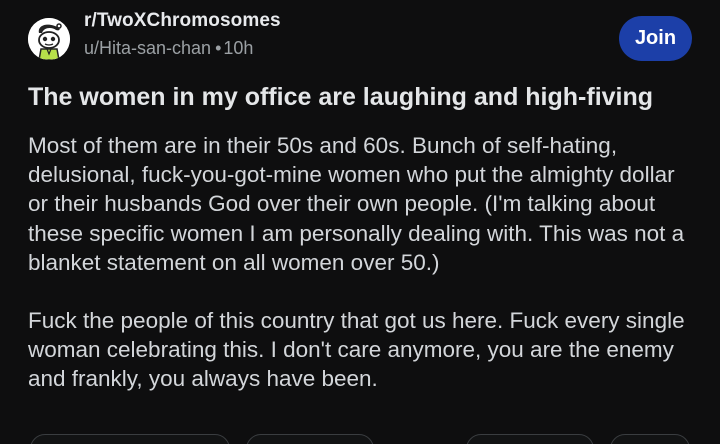  I want to click on post-meta: u/Hita-san-chan • 10h, so click(168, 48).